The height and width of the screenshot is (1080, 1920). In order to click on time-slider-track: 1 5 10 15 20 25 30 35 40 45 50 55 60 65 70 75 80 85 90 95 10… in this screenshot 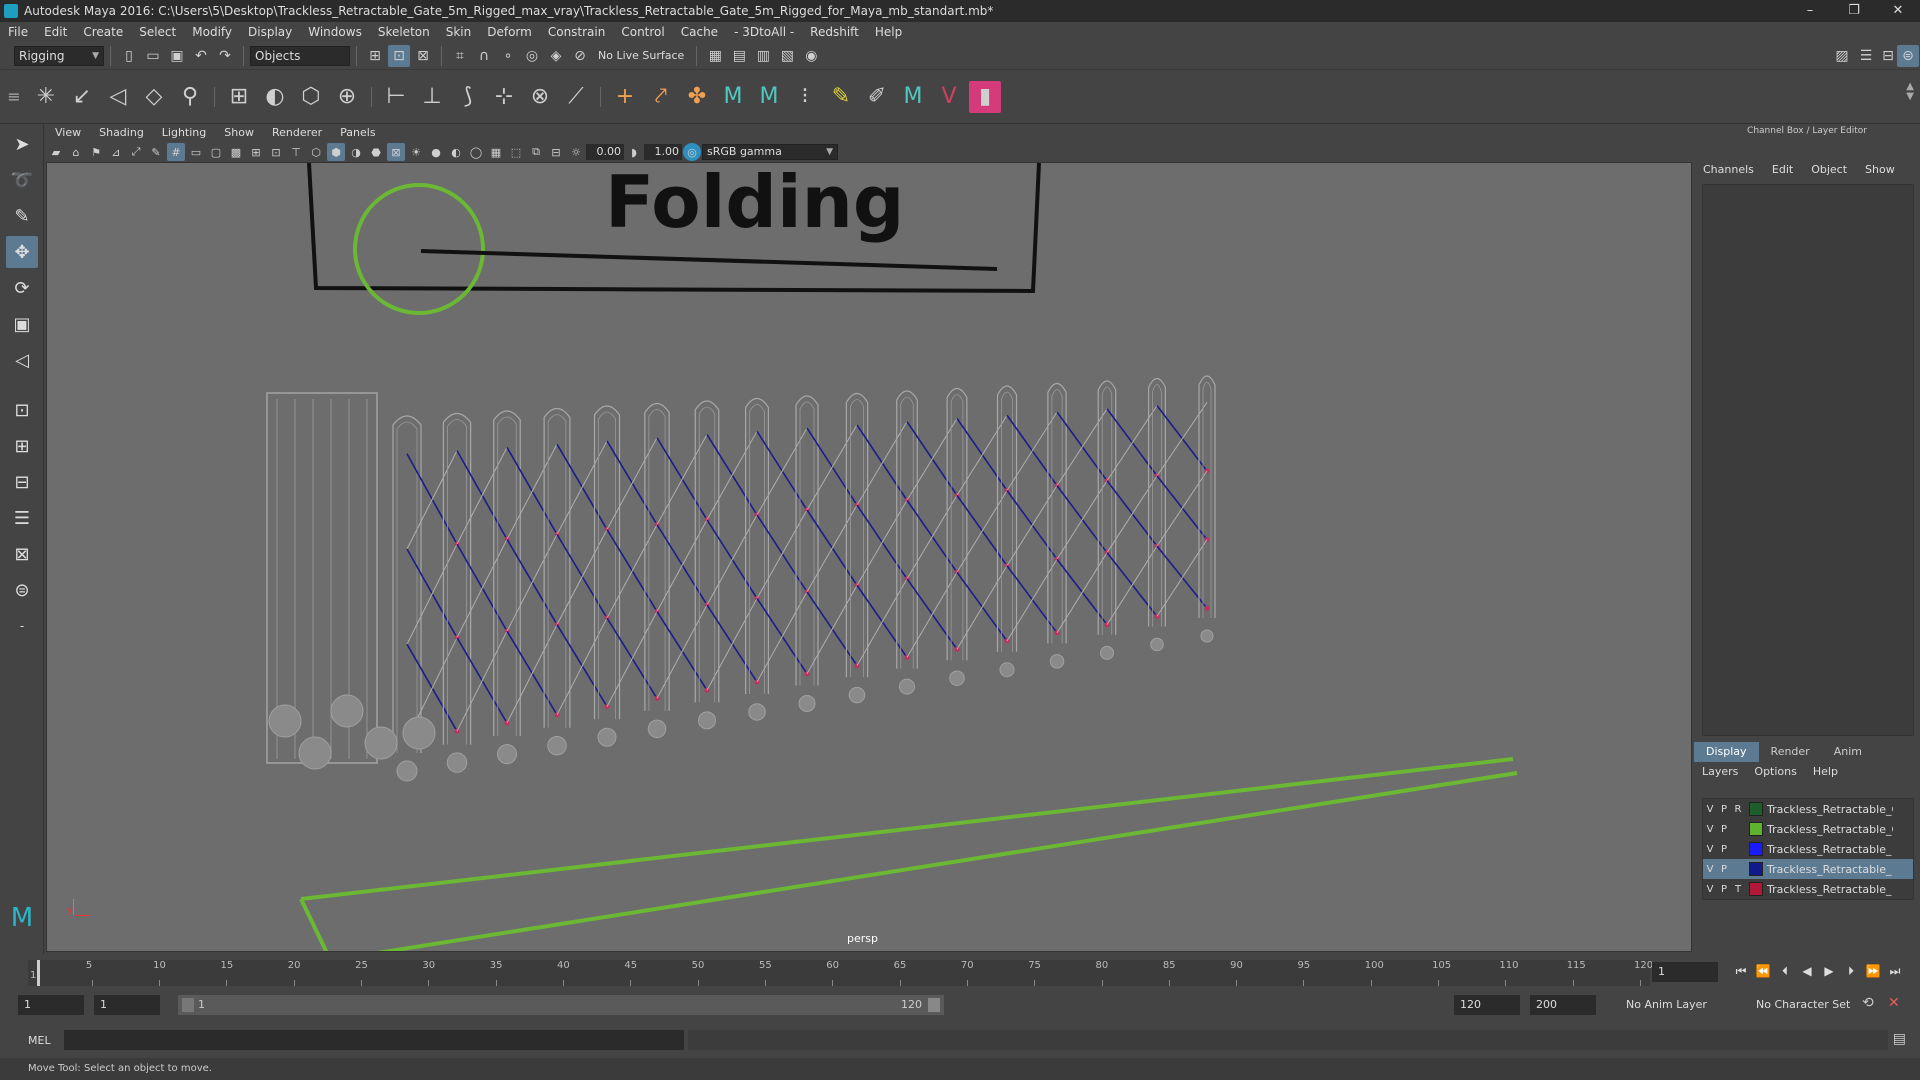, I will do `click(840, 973)`.